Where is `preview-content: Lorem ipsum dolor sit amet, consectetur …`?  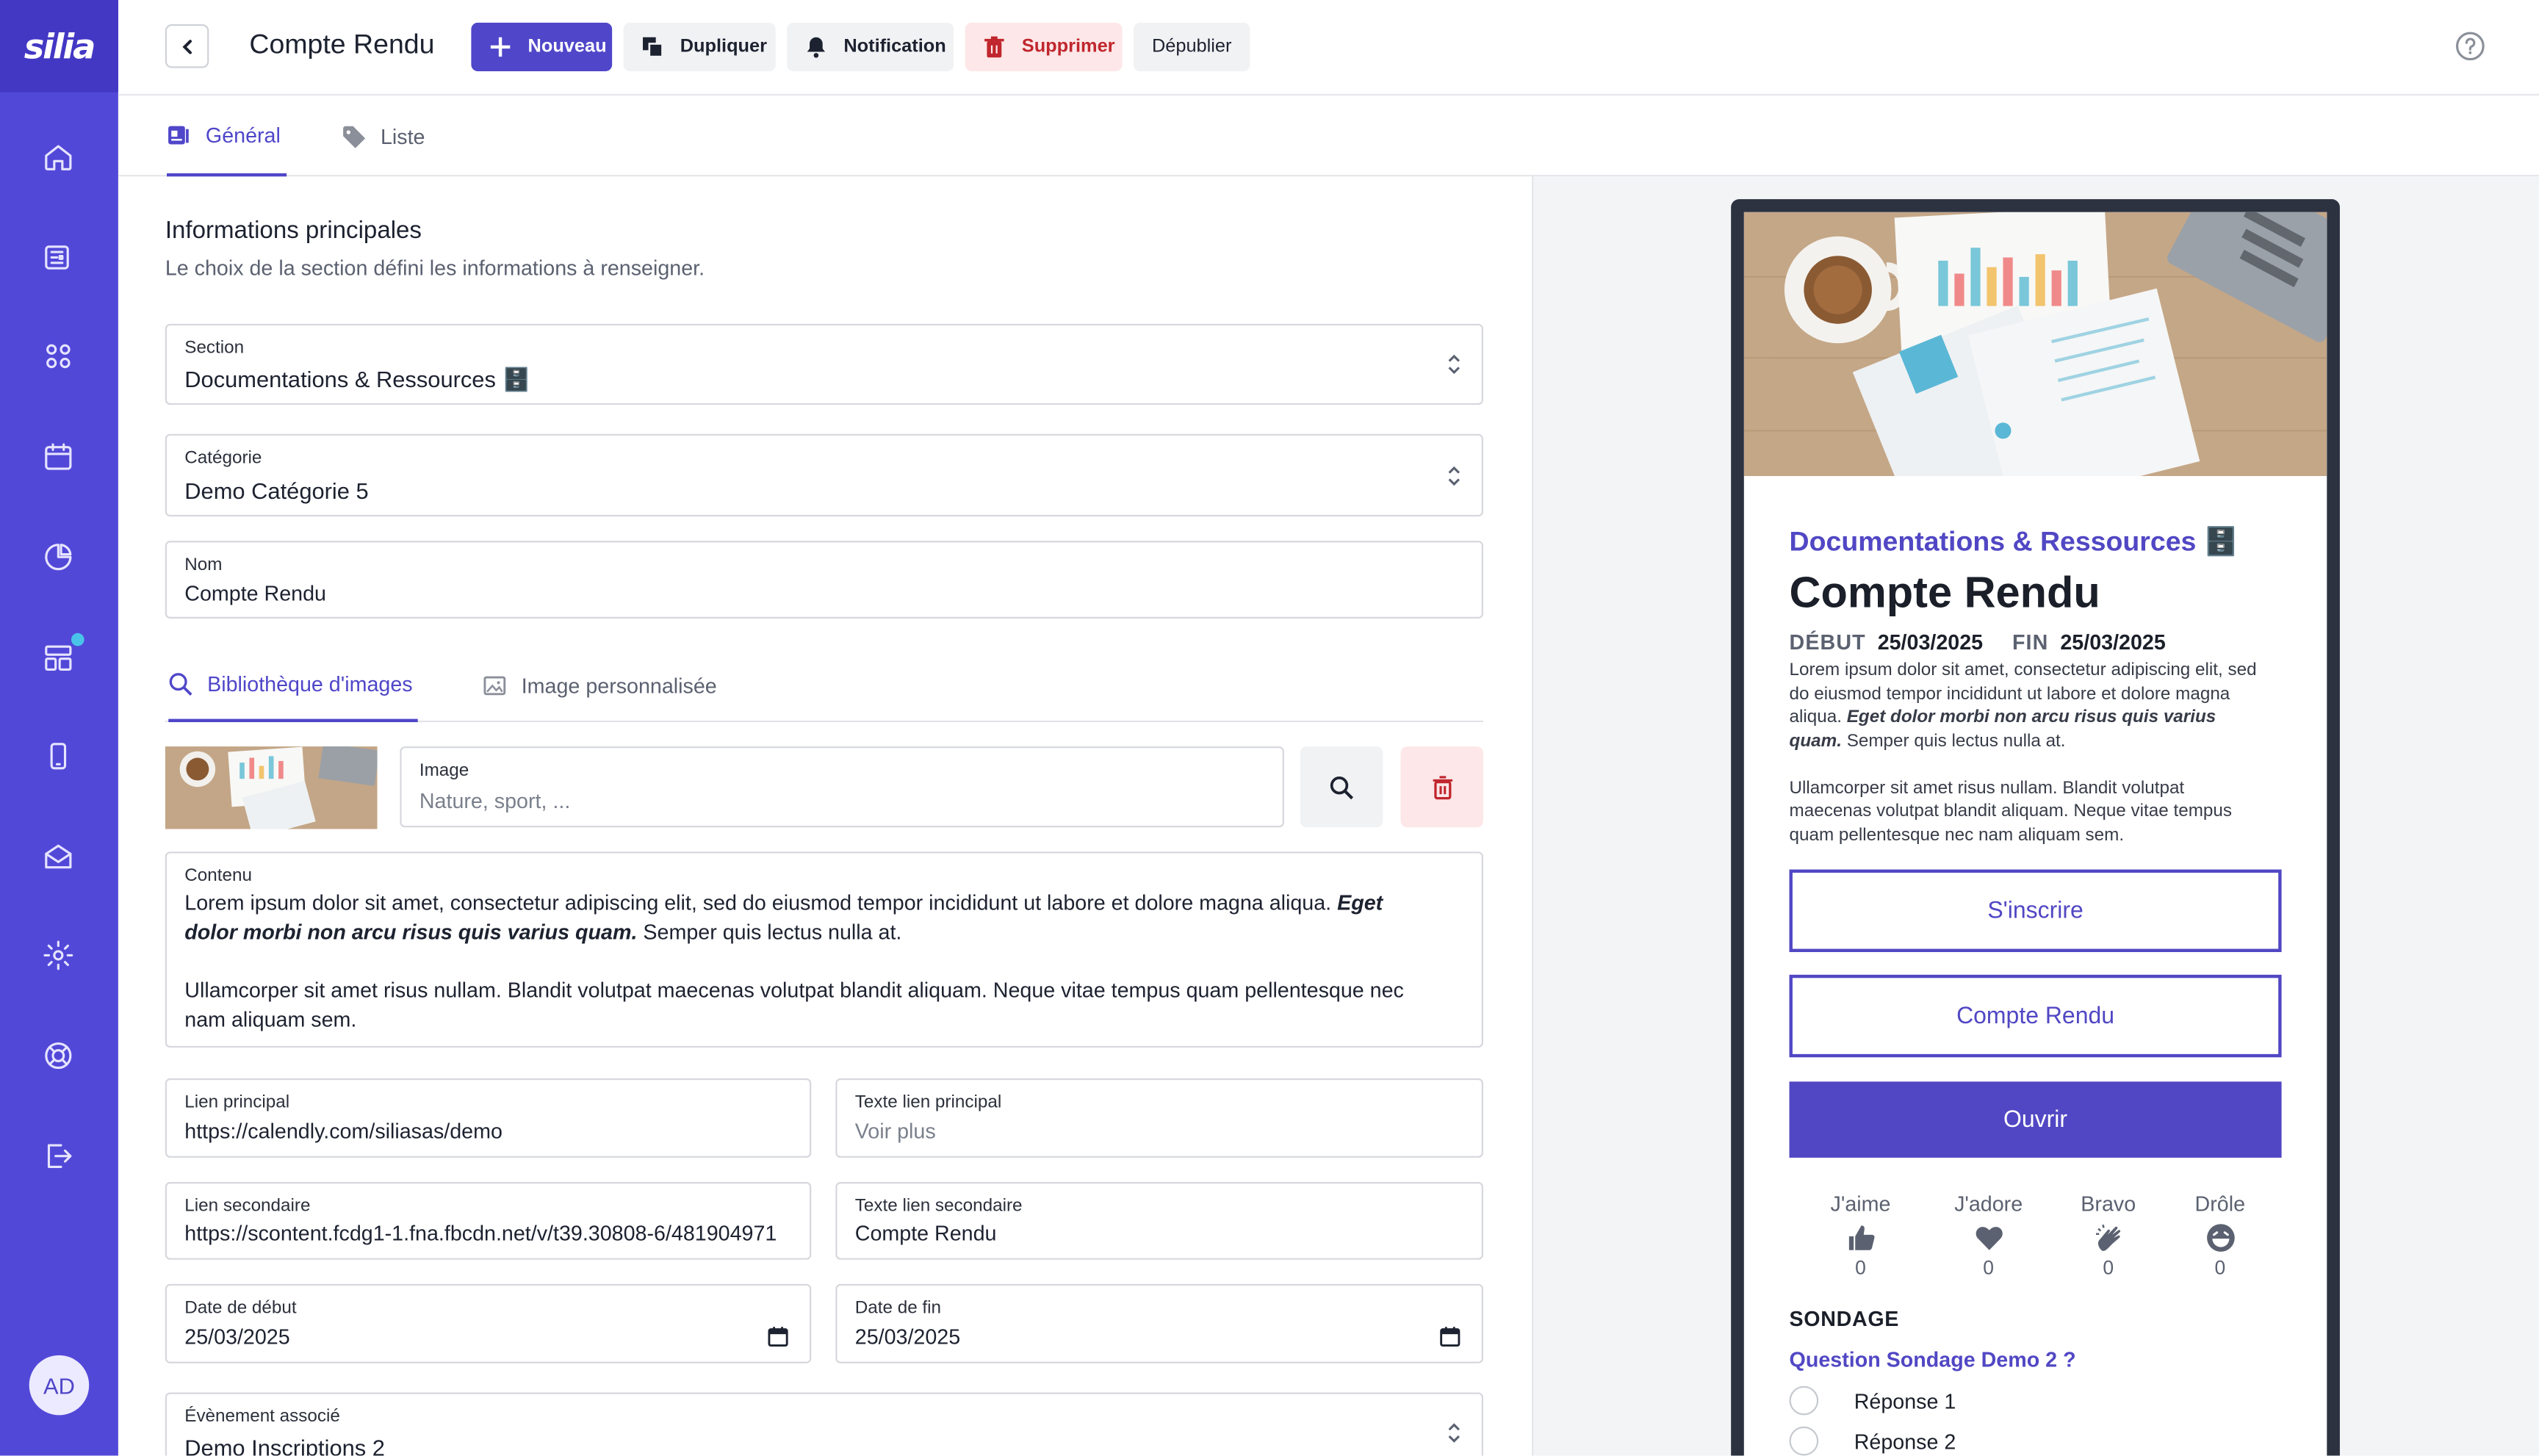 preview-content: Lorem ipsum dolor sit amet, consectetur … is located at coordinates (2027, 753).